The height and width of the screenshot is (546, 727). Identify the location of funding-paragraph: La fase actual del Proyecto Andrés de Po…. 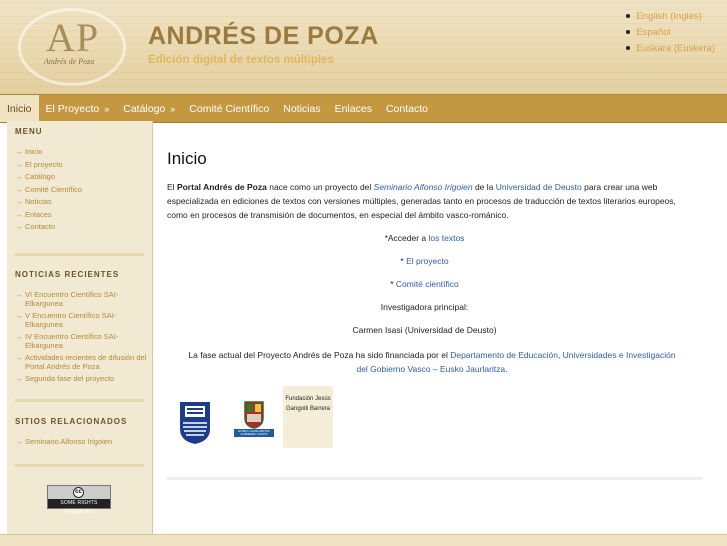
(432, 362).